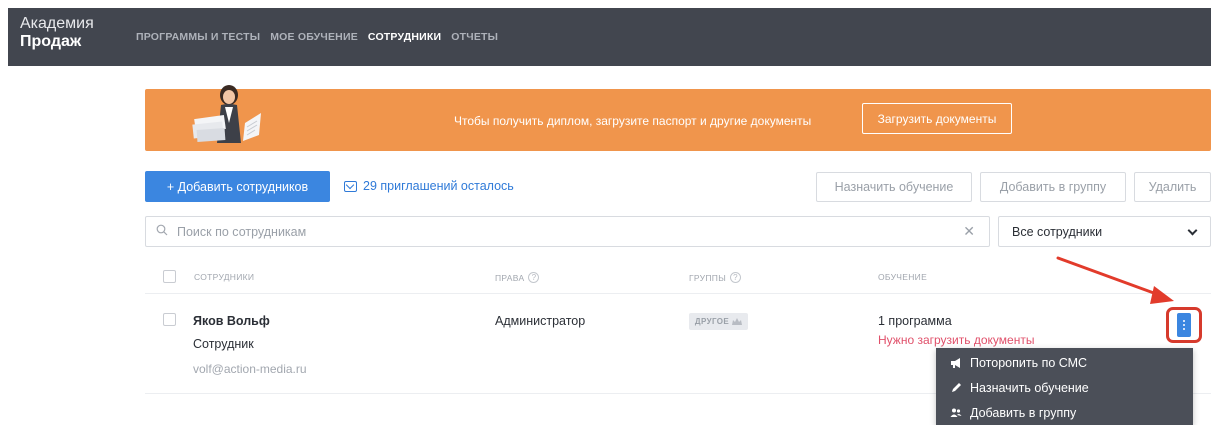  What do you see at coordinates (231, 321) in the screenshot?
I see `employee-name: Яков Вольф` at bounding box center [231, 321].